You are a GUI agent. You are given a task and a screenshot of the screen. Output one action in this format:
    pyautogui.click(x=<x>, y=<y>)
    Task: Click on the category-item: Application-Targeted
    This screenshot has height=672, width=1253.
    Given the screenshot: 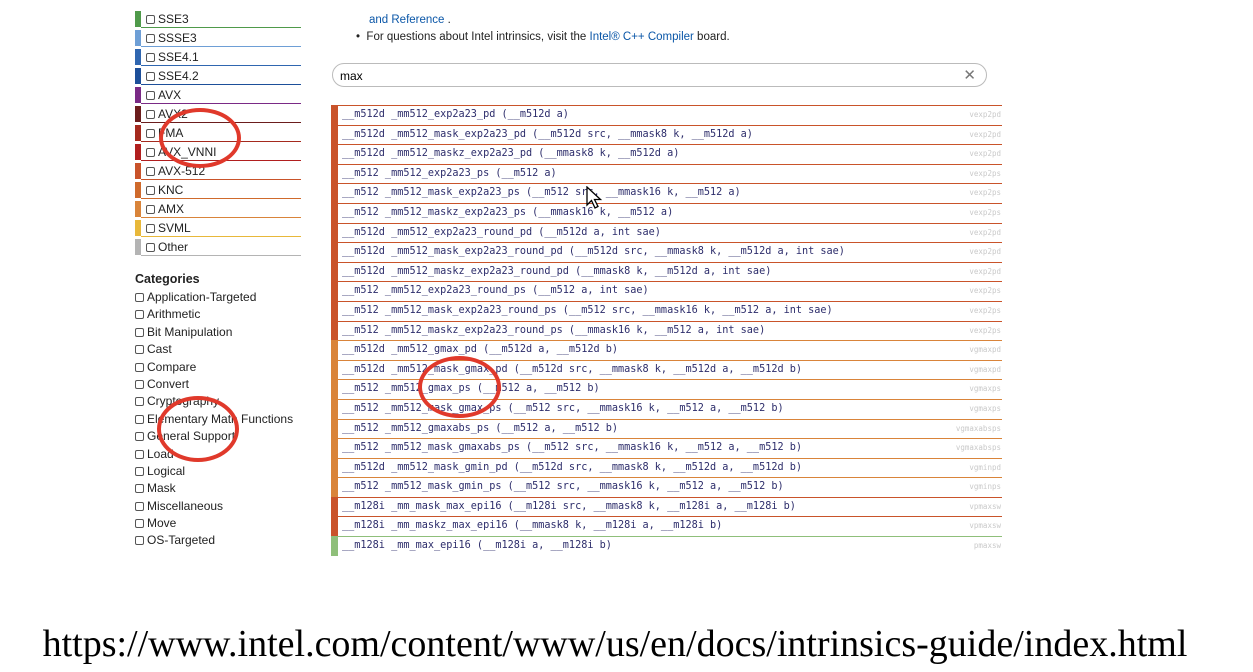 What is the action you would take?
    pyautogui.click(x=222, y=297)
    